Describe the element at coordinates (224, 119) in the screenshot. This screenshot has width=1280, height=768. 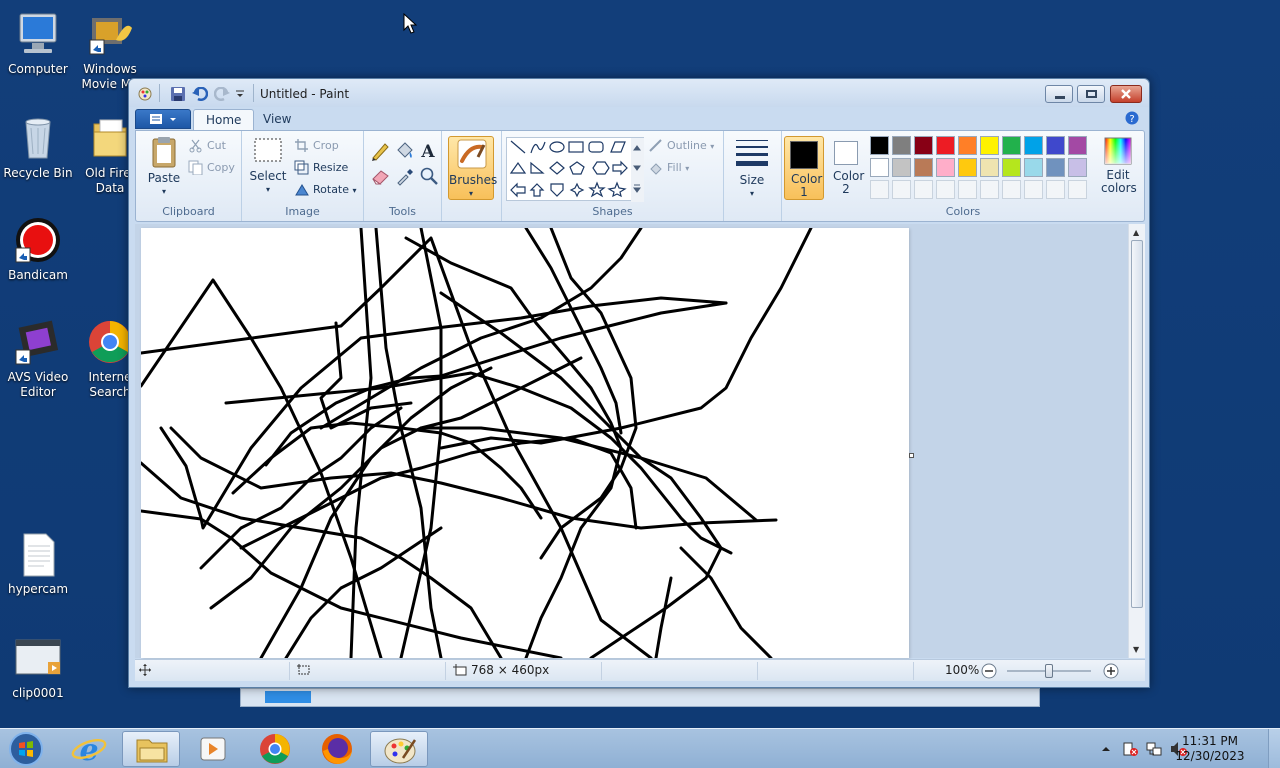
I see `tab-home: Home` at that location.